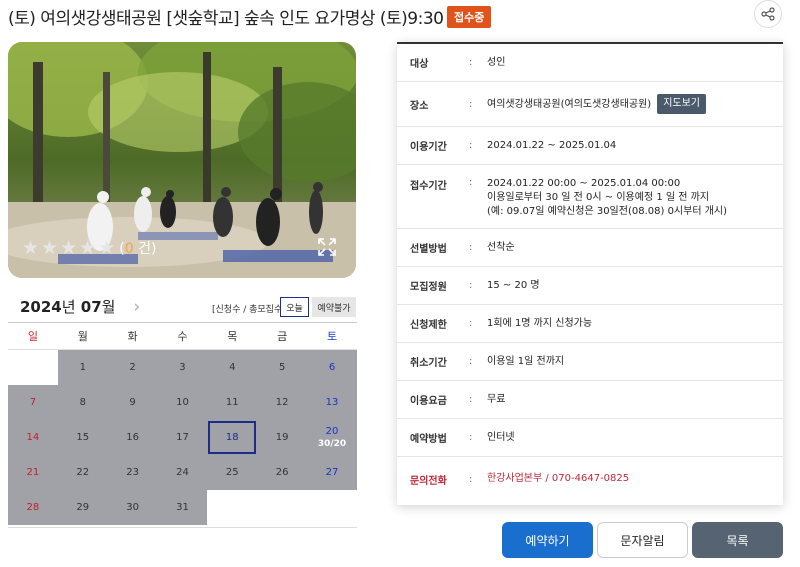 This screenshot has width=800, height=567. I want to click on info-row: 모집정원: 15 ~ 20 명, so click(590, 286).